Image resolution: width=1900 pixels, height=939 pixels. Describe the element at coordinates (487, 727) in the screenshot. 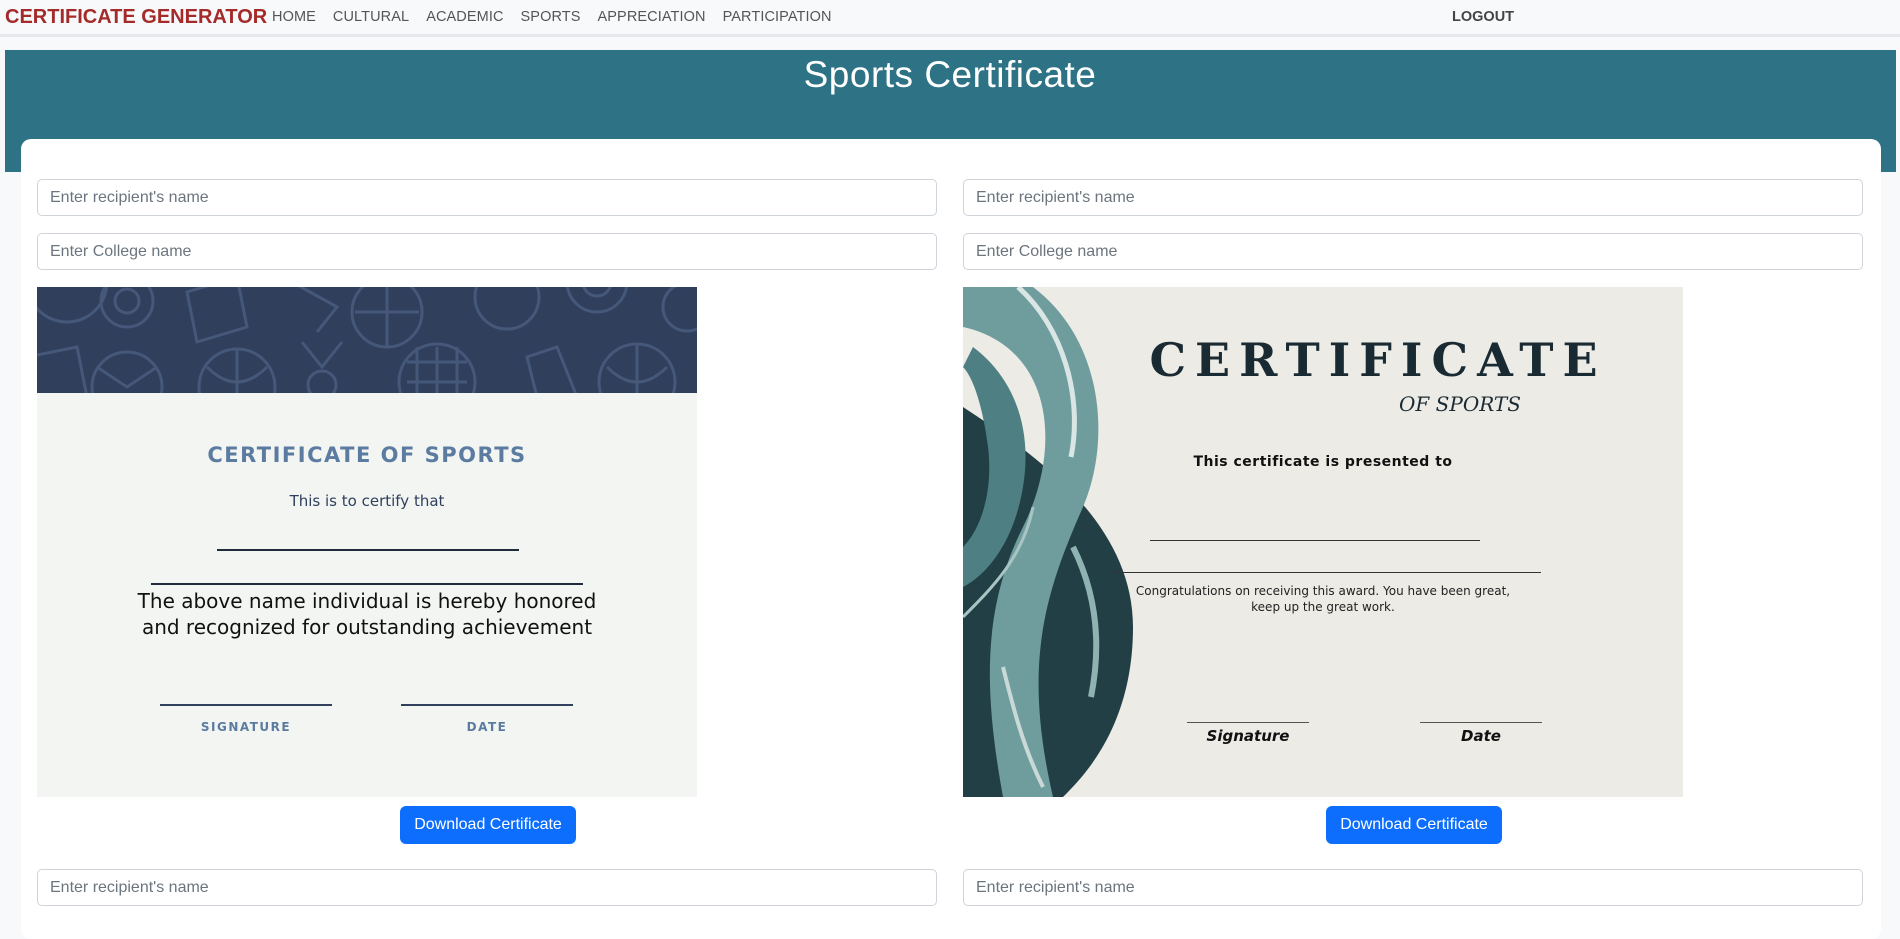

I see `date-label: DATE` at that location.